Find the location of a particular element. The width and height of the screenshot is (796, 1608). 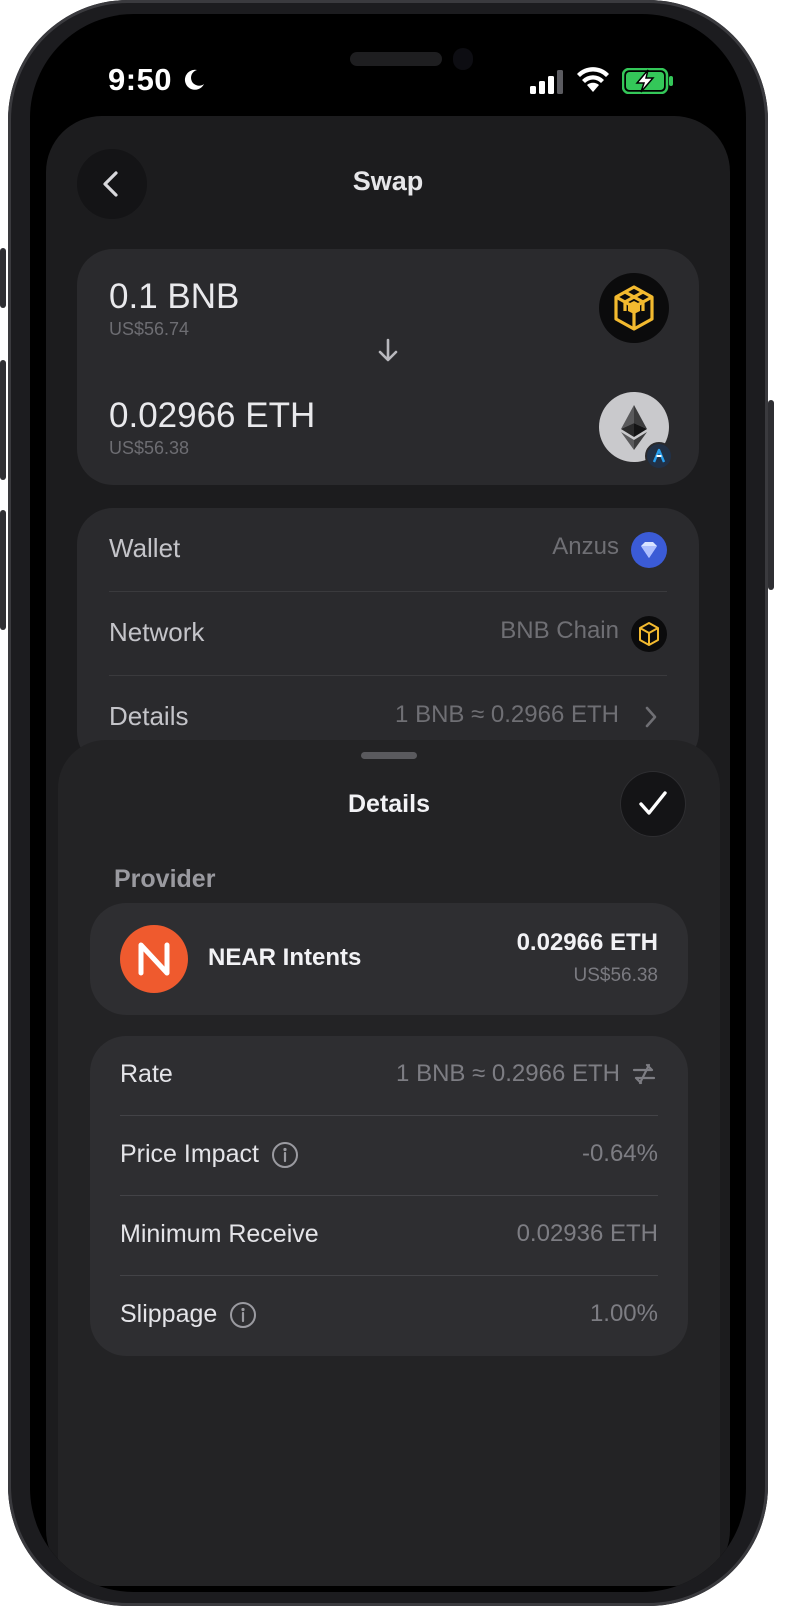

wallet-value: Anzus is located at coordinates (585, 546).